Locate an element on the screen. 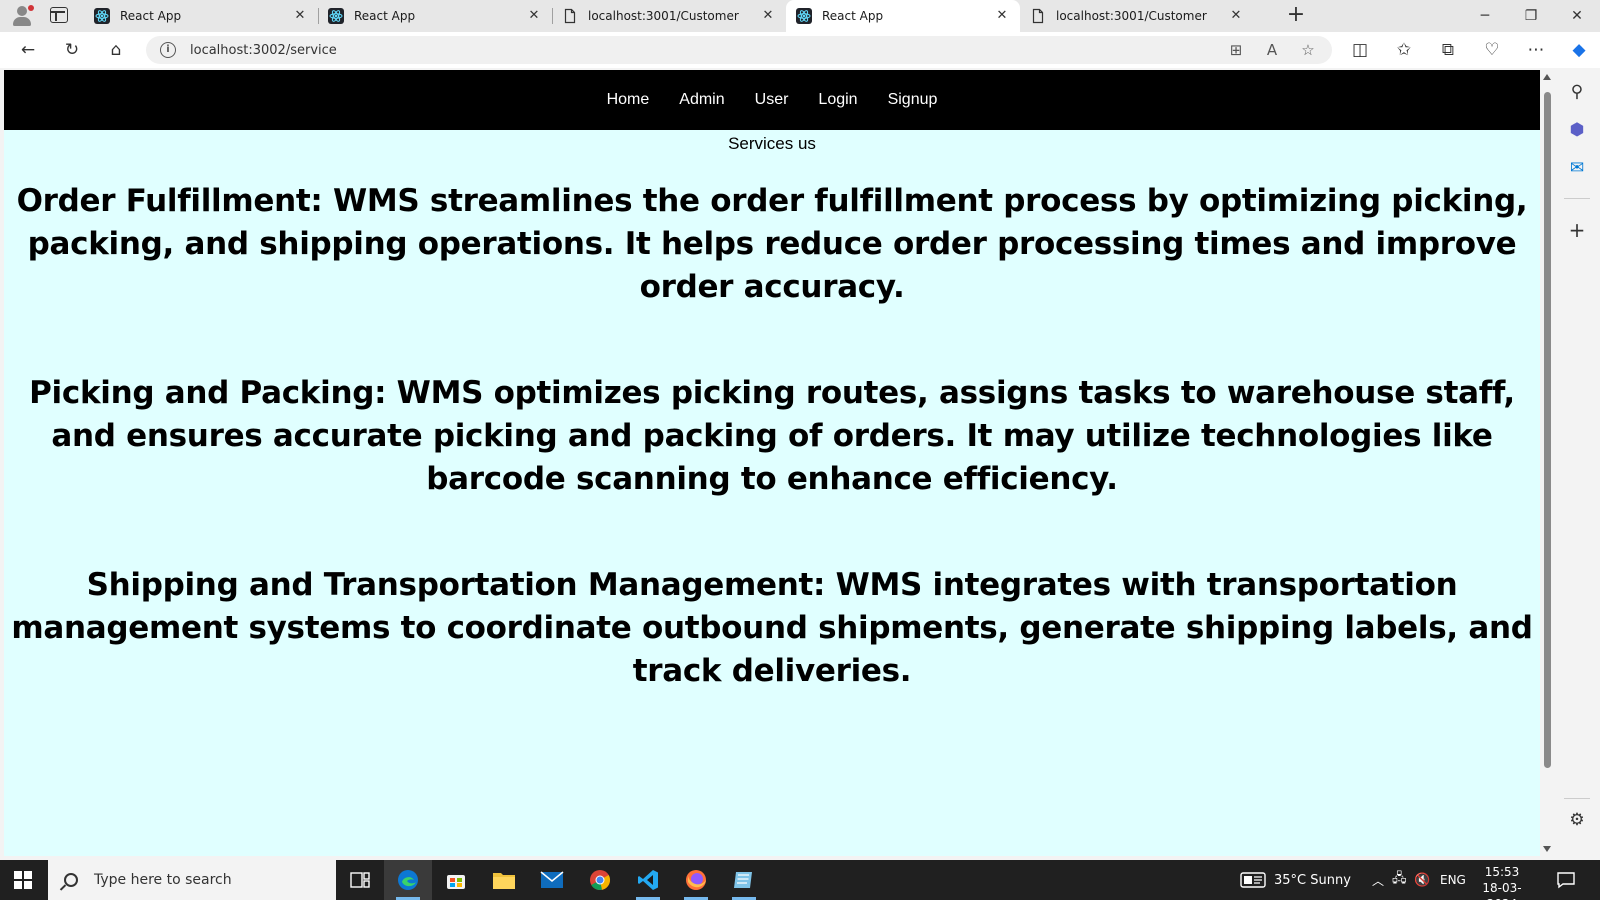  file-explorer-icon is located at coordinates (504, 880).